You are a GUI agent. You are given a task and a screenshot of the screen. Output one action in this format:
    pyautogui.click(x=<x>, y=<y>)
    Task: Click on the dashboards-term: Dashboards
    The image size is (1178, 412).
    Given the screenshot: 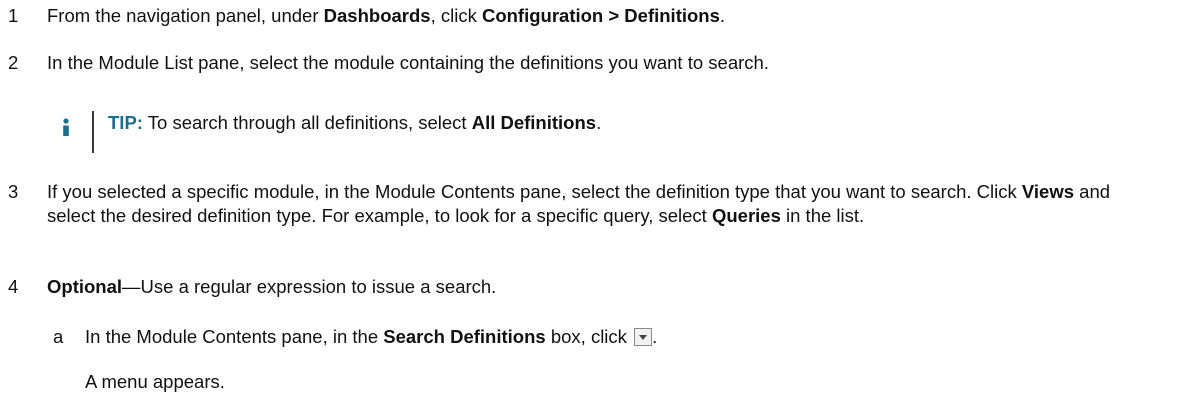 What is the action you would take?
    pyautogui.click(x=377, y=15)
    